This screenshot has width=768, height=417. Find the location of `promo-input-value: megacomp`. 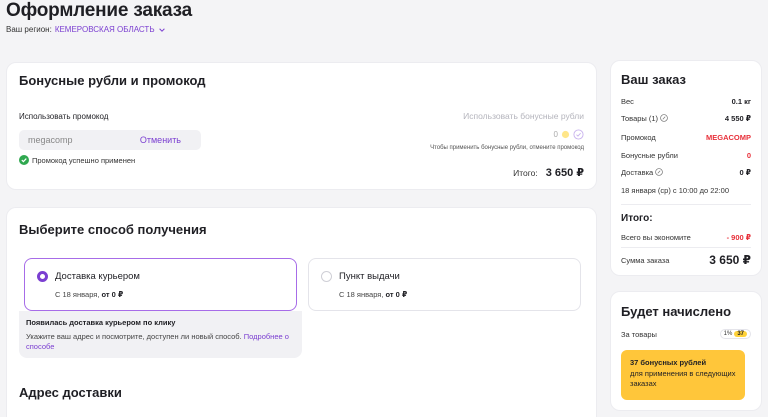

promo-input-value: megacomp is located at coordinates (50, 140).